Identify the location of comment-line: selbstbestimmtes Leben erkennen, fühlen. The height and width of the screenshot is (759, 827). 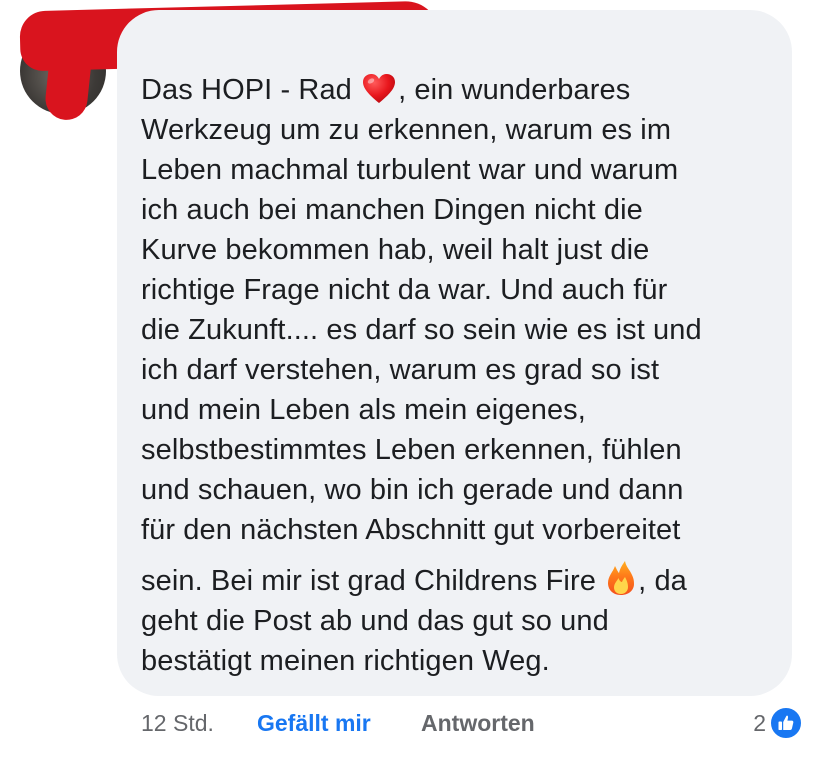
(411, 450).